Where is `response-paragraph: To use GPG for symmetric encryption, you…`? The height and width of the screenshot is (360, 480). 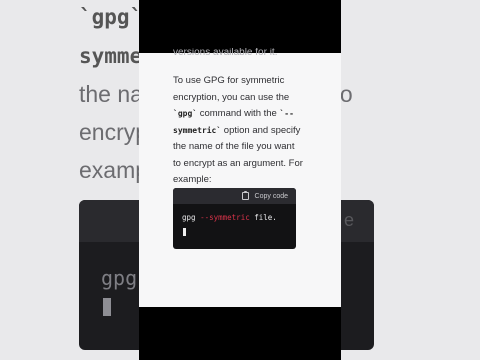
response-paragraph: To use GPG for symmetric encryption, you… is located at coordinates (238, 131).